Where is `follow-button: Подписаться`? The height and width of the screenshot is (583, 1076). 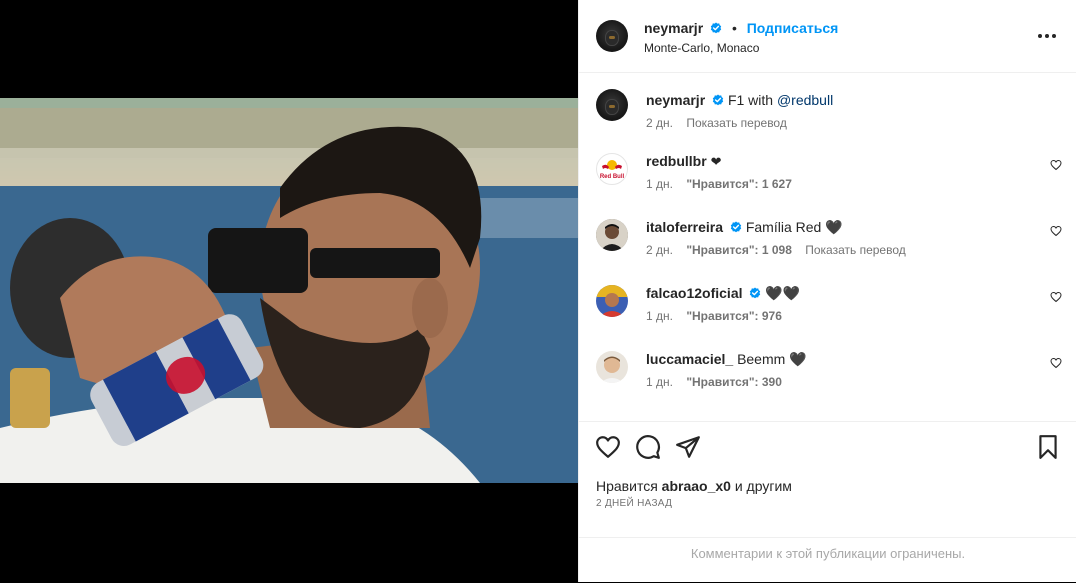 follow-button: Подписаться is located at coordinates (793, 28).